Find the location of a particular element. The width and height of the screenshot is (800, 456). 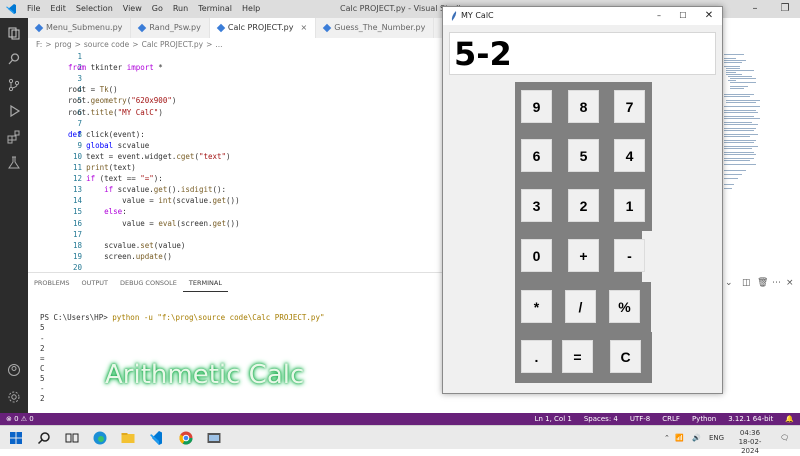

key-3: 3 is located at coordinates (536, 205).